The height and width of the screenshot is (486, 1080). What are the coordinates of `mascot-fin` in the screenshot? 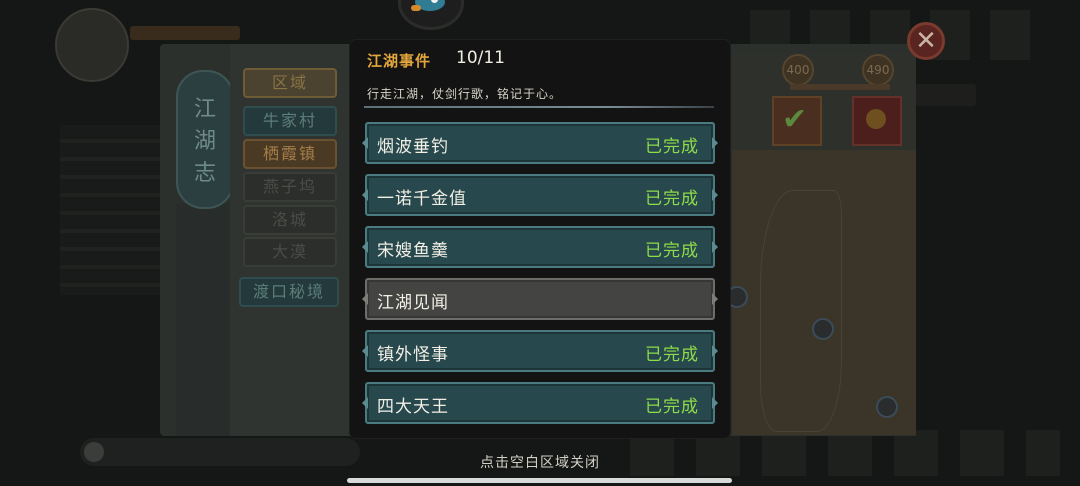 It's located at (416, 8).